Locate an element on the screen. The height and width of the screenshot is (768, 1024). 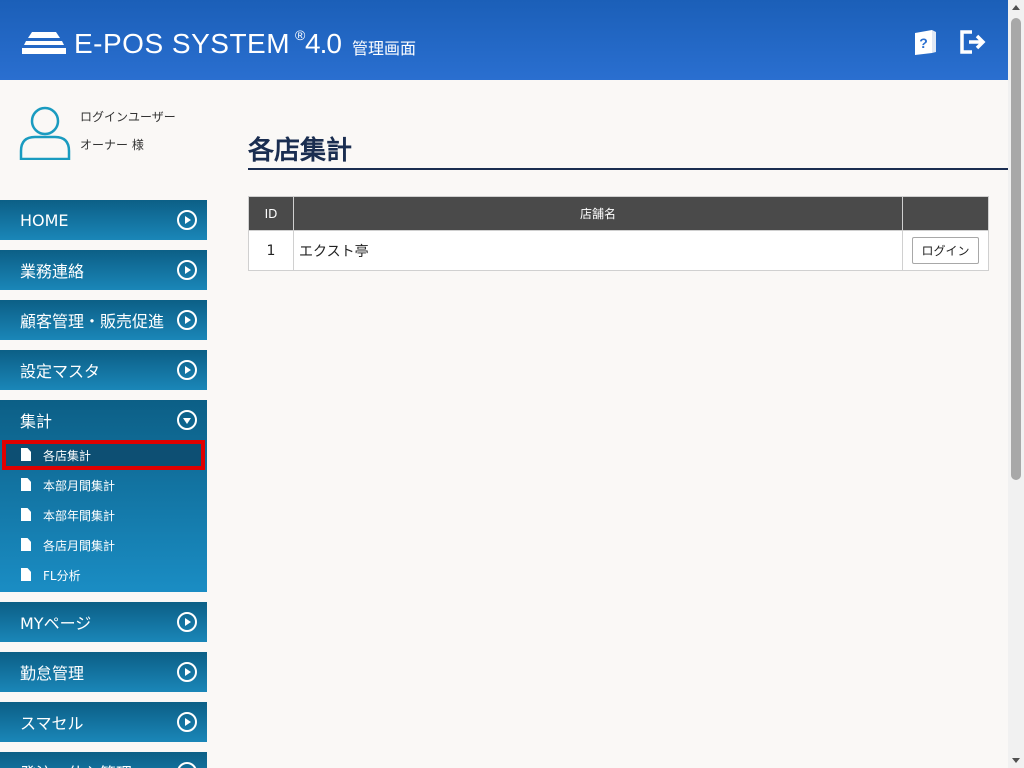
logo-icon is located at coordinates (44, 43).